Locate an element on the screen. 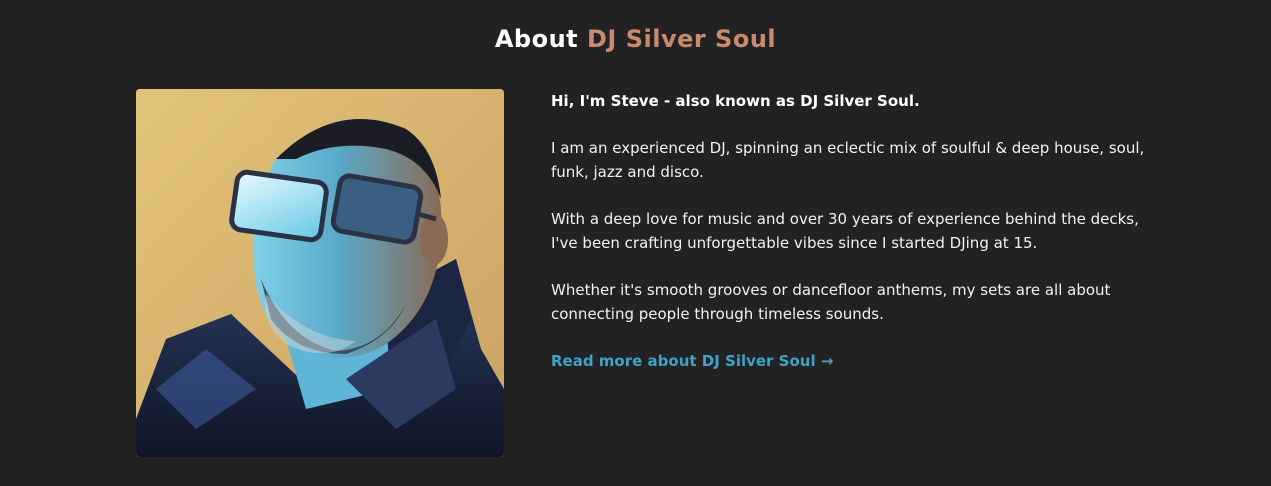 The width and height of the screenshot is (1271, 486). section-title: About DJ Silver Soul is located at coordinates (635, 39).